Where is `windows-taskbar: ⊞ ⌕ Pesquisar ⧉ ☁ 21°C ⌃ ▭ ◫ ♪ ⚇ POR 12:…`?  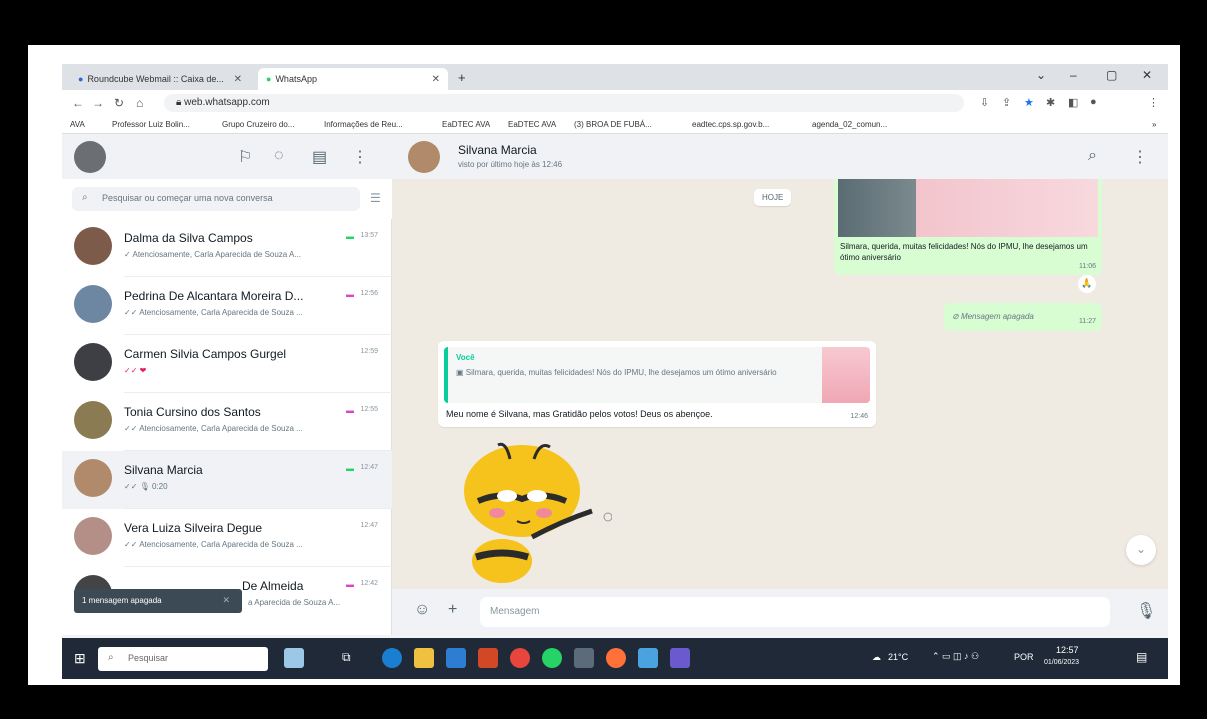 windows-taskbar: ⊞ ⌕ Pesquisar ⧉ ☁ 21°C ⌃ ▭ ◫ ♪ ⚇ POR 12:… is located at coordinates (615, 658).